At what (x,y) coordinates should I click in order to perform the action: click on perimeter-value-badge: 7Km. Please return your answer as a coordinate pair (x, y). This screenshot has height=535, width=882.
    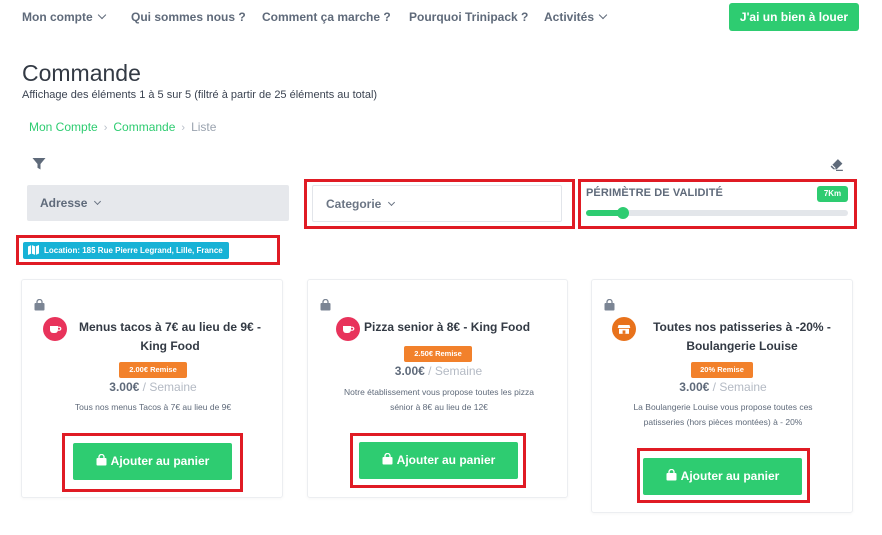
    Looking at the image, I should click on (832, 194).